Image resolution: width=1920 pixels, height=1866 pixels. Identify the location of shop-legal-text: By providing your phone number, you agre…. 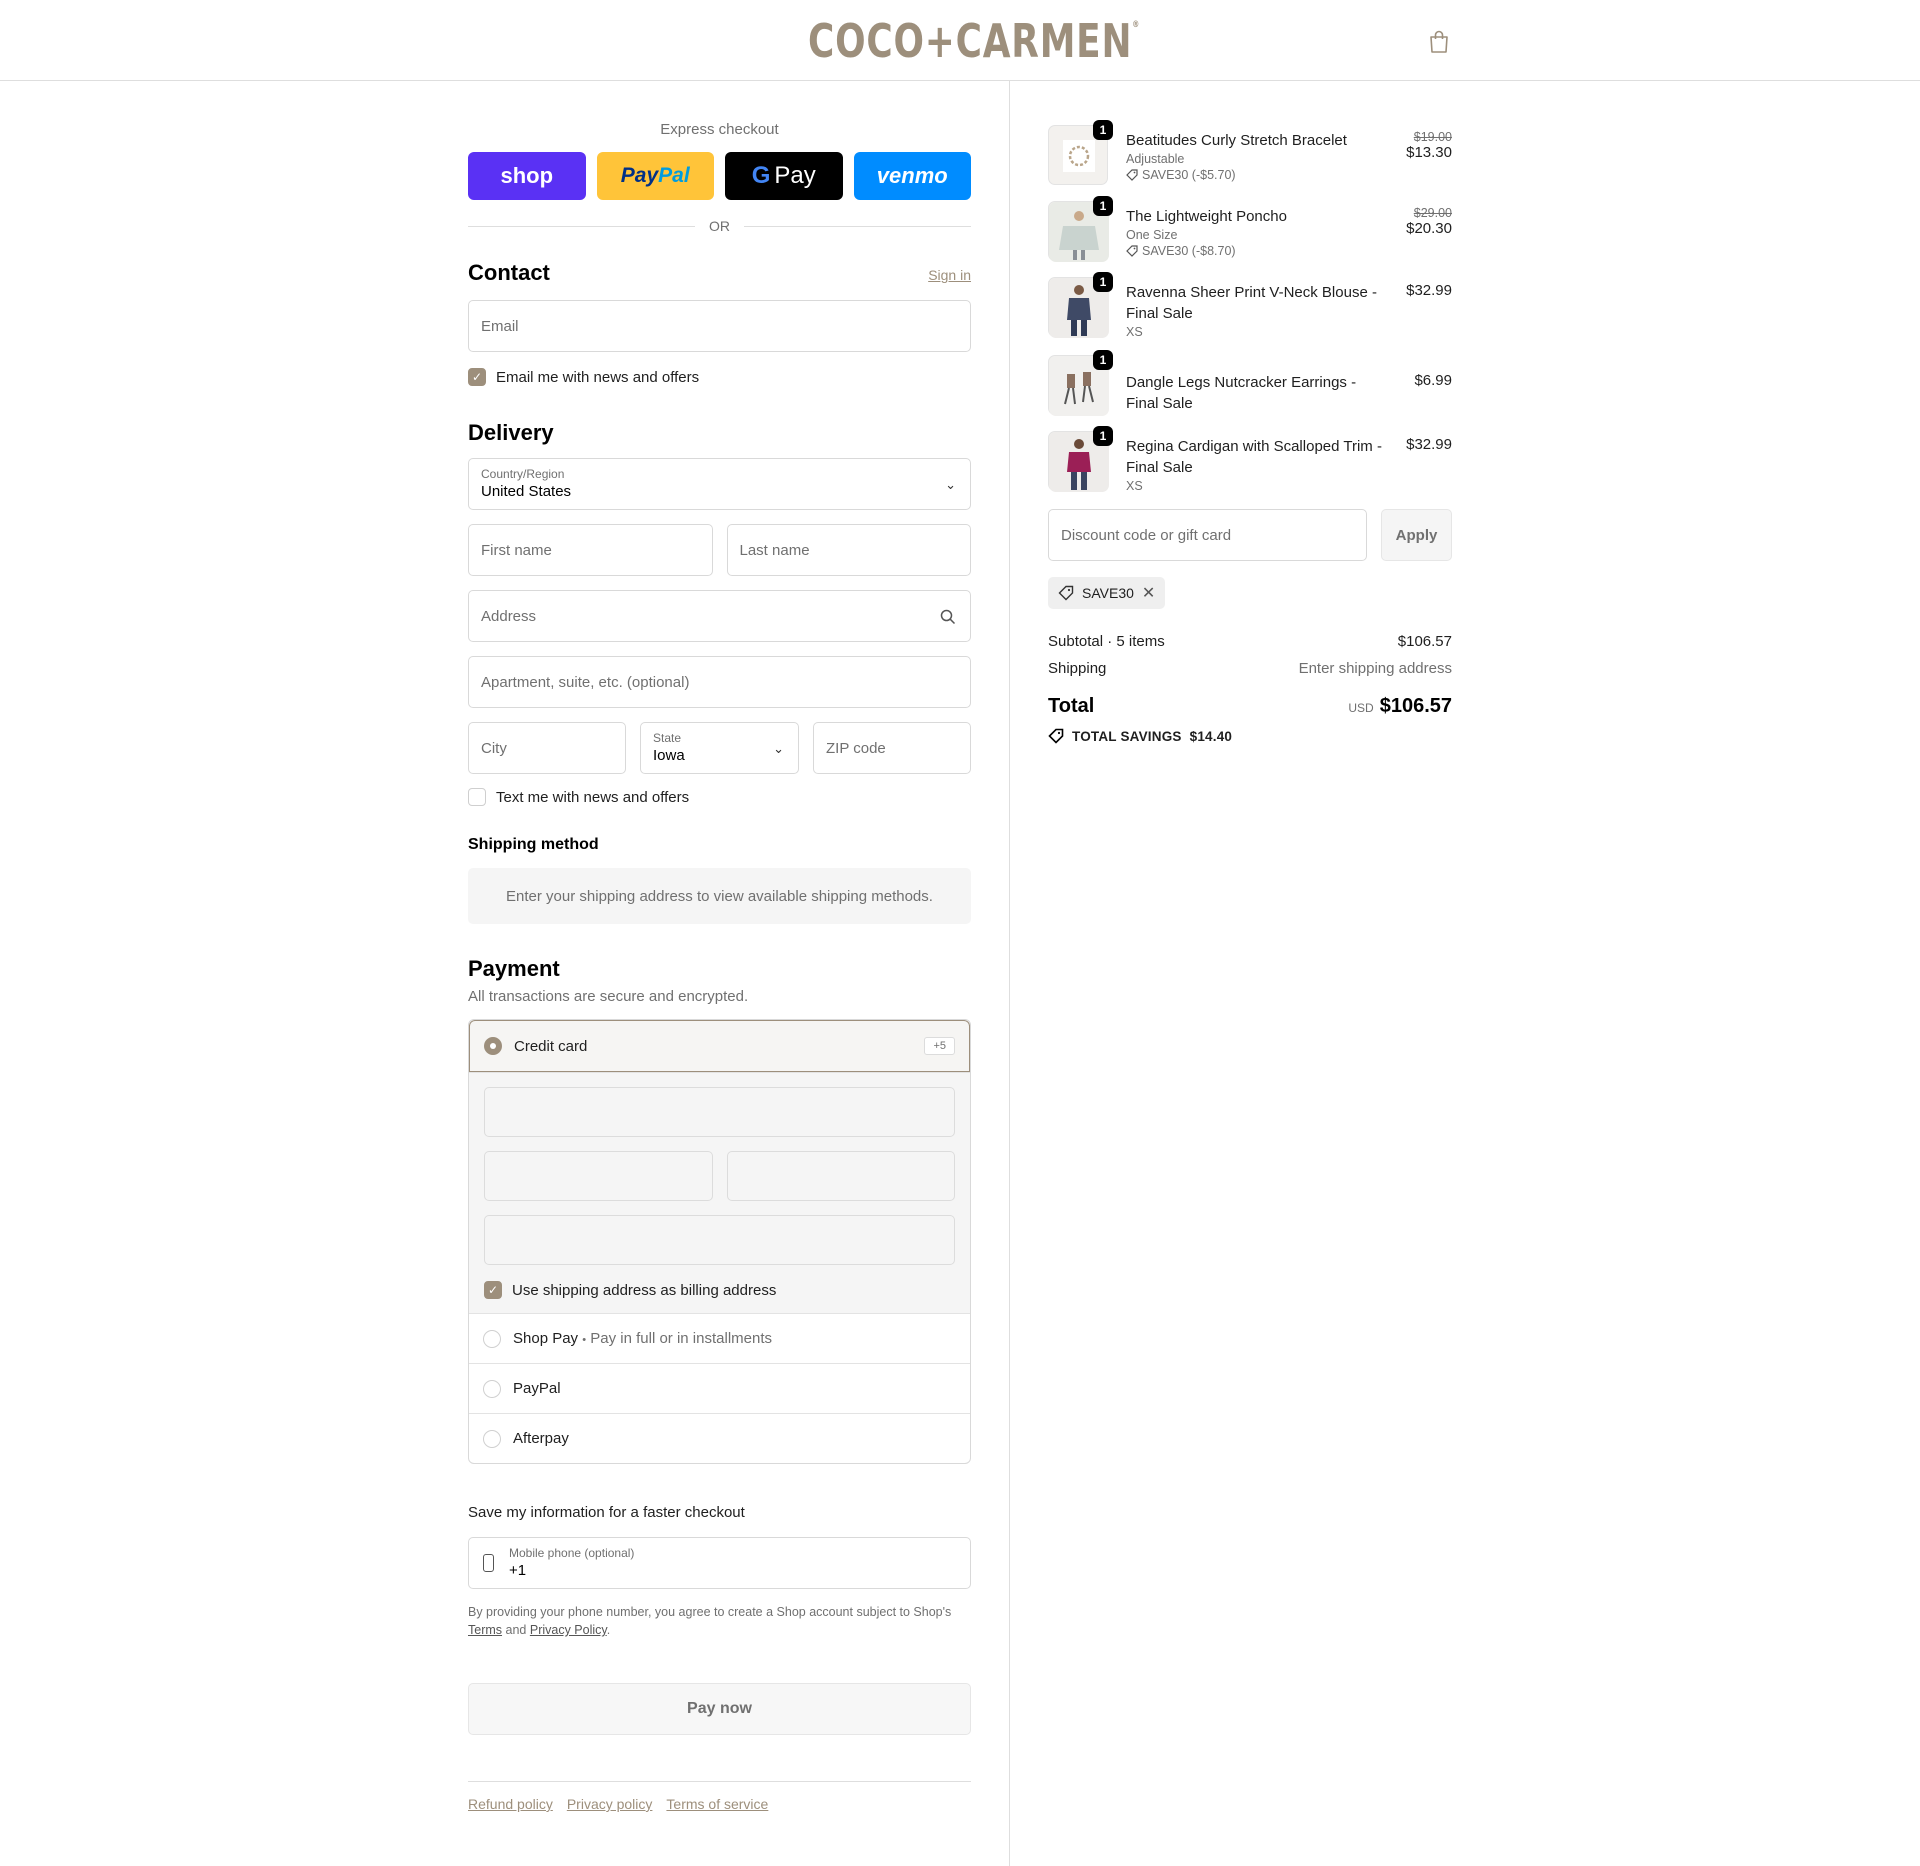
(710, 1621).